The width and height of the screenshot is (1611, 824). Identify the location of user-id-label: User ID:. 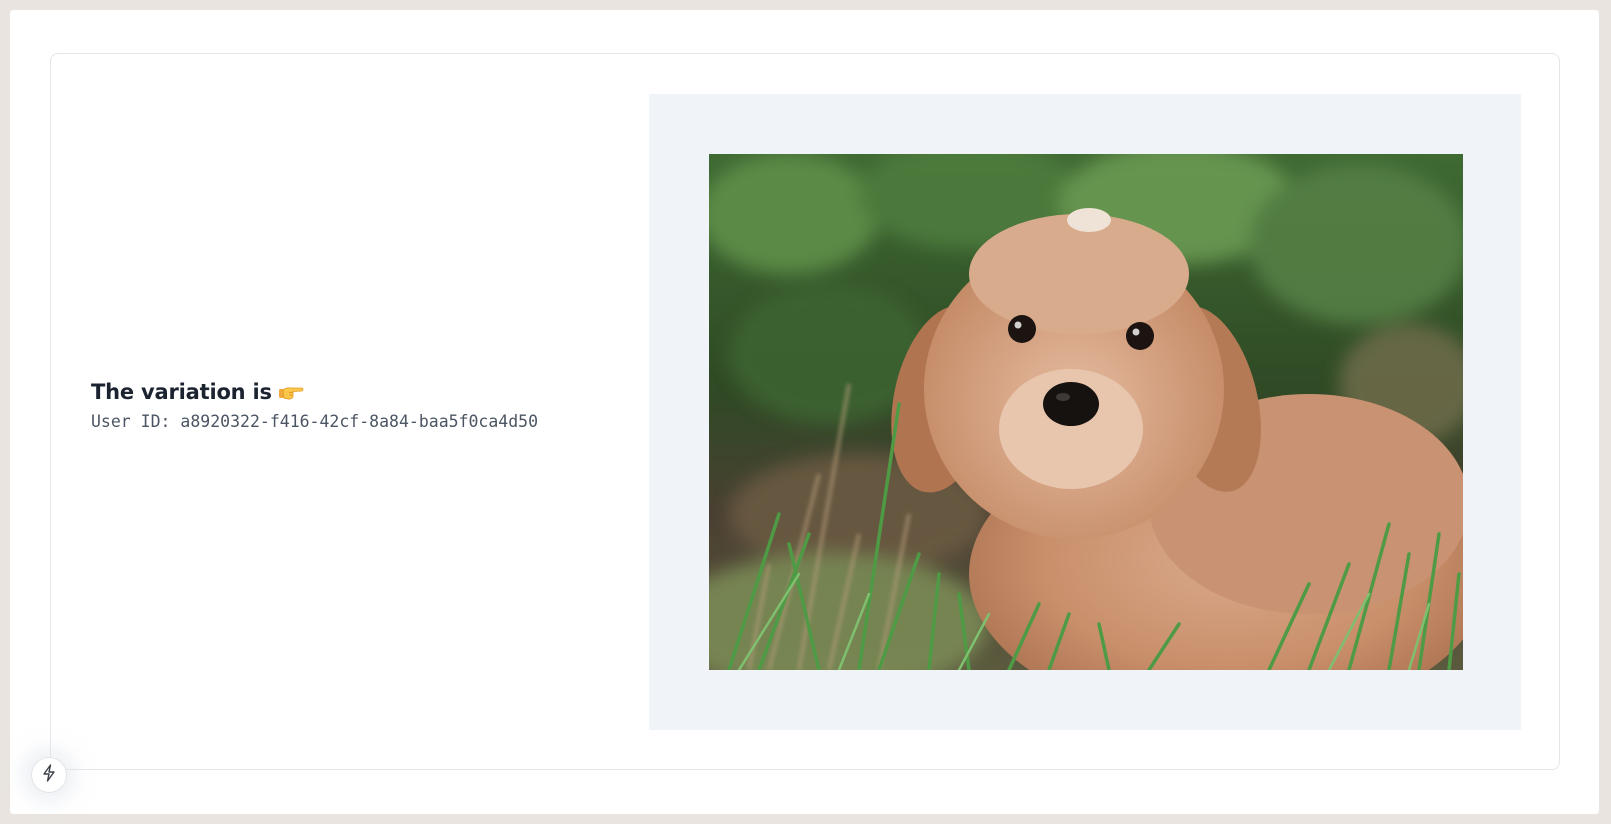
(131, 421).